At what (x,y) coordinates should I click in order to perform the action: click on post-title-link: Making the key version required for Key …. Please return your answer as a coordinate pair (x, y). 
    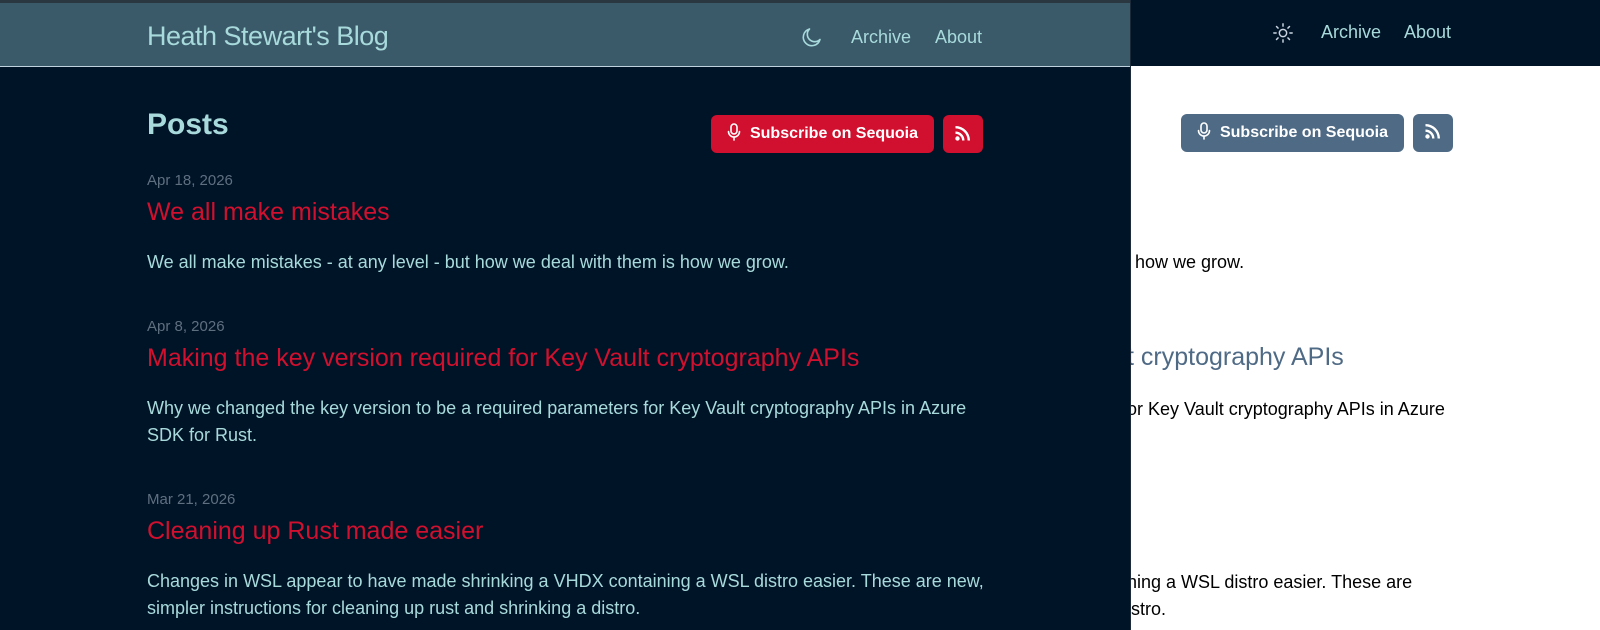
    Looking at the image, I should click on (567, 358).